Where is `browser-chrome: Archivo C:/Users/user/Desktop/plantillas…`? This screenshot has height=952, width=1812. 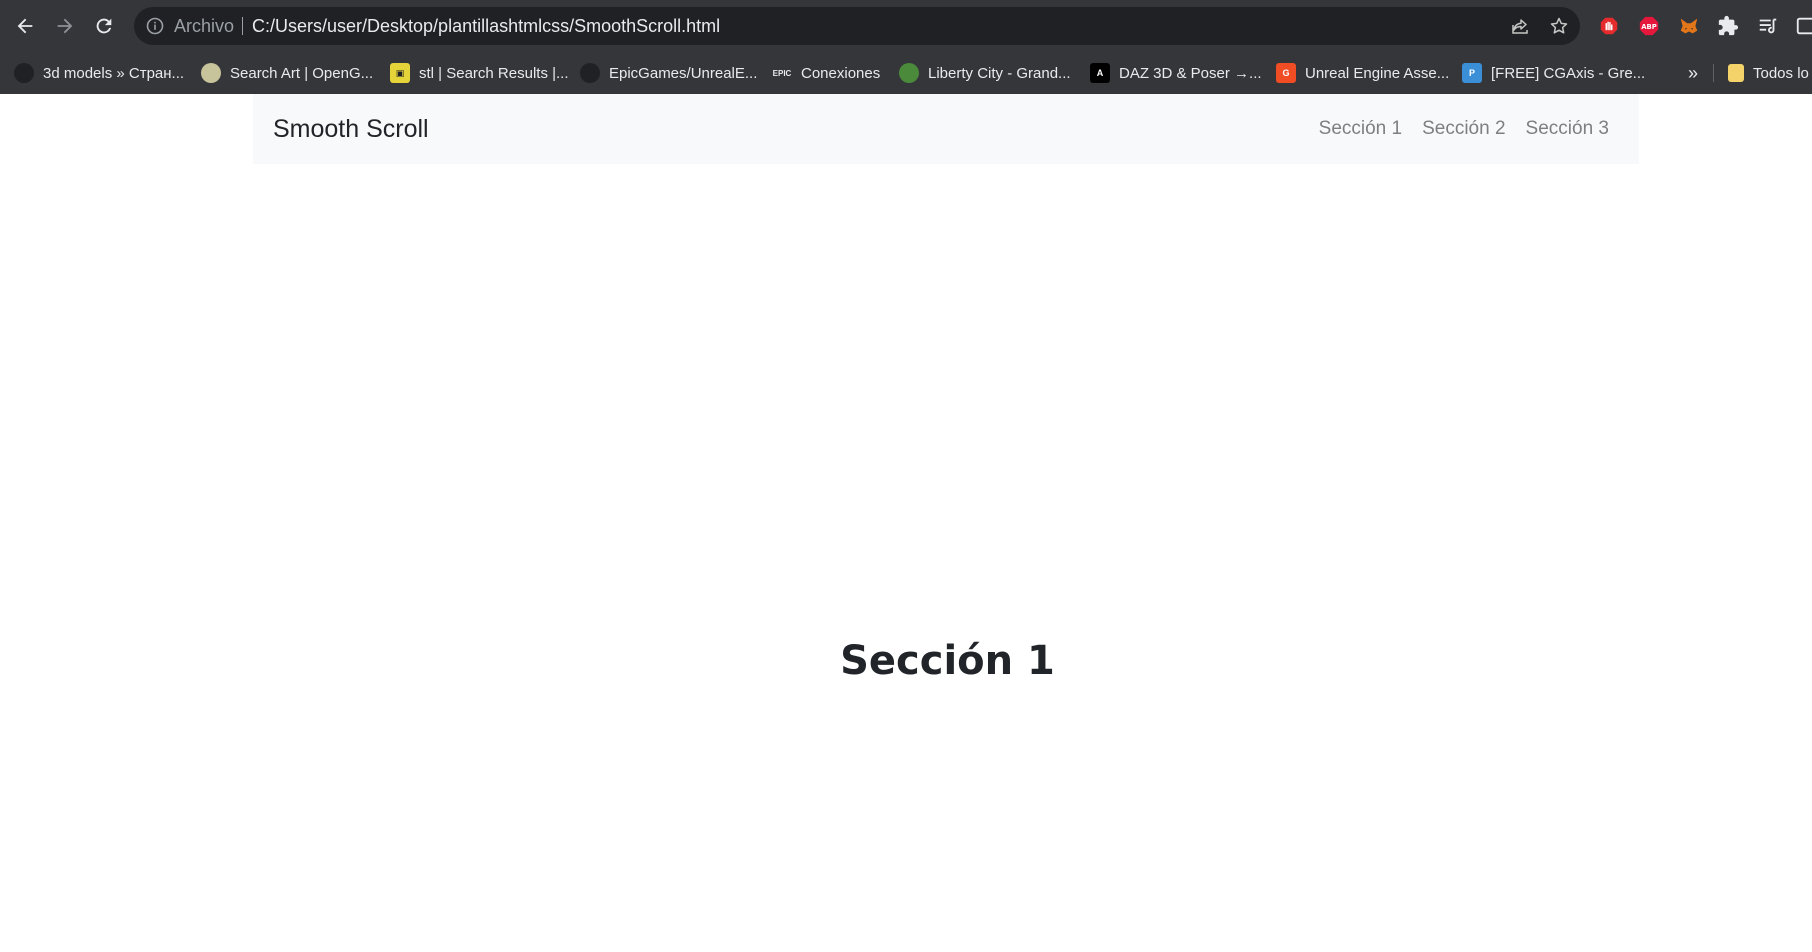
browser-chrome: Archivo C:/Users/user/Desktop/plantillas… is located at coordinates (906, 47).